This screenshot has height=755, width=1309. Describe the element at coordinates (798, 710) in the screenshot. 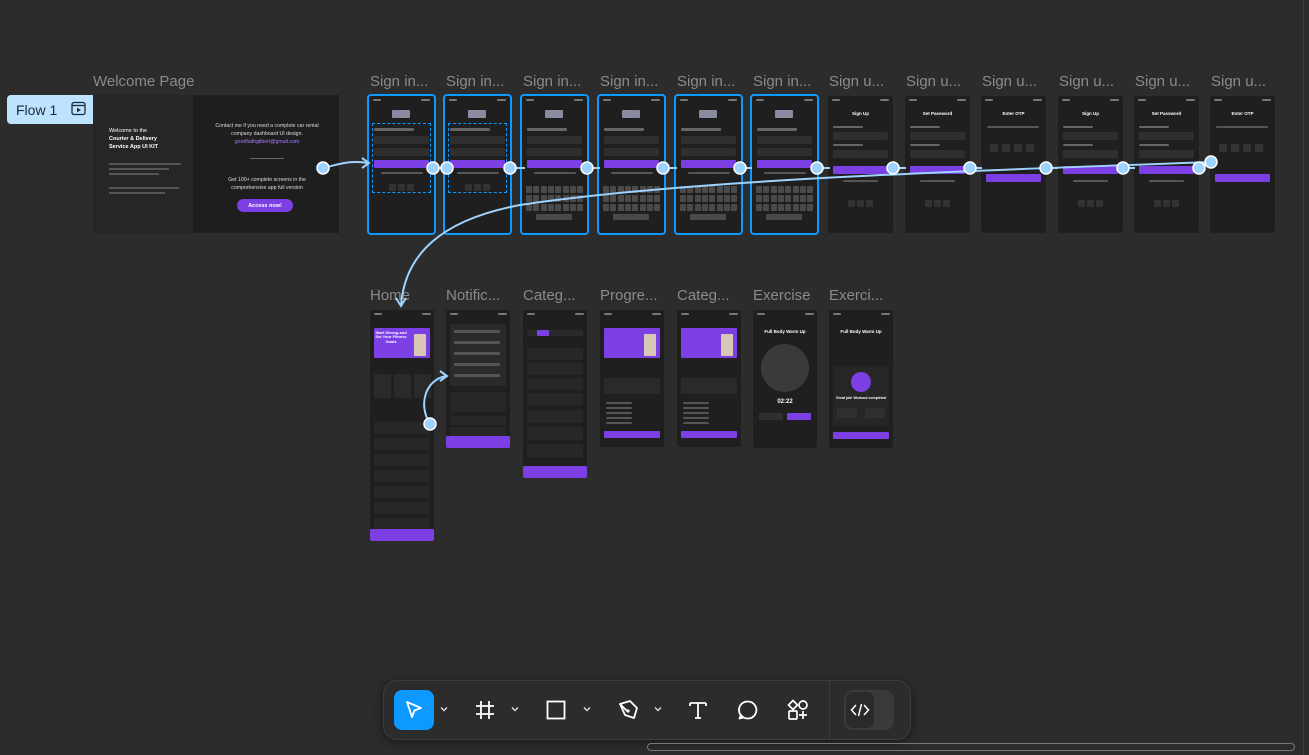

I see `actions-tool-button` at that location.